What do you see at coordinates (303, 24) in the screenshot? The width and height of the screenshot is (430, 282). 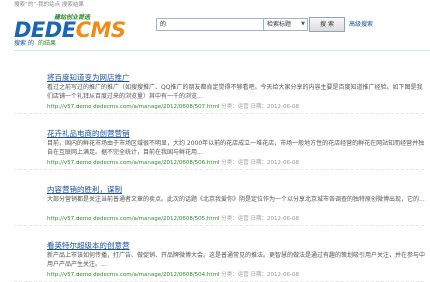 I see `chevron-down-icon: ▼` at bounding box center [303, 24].